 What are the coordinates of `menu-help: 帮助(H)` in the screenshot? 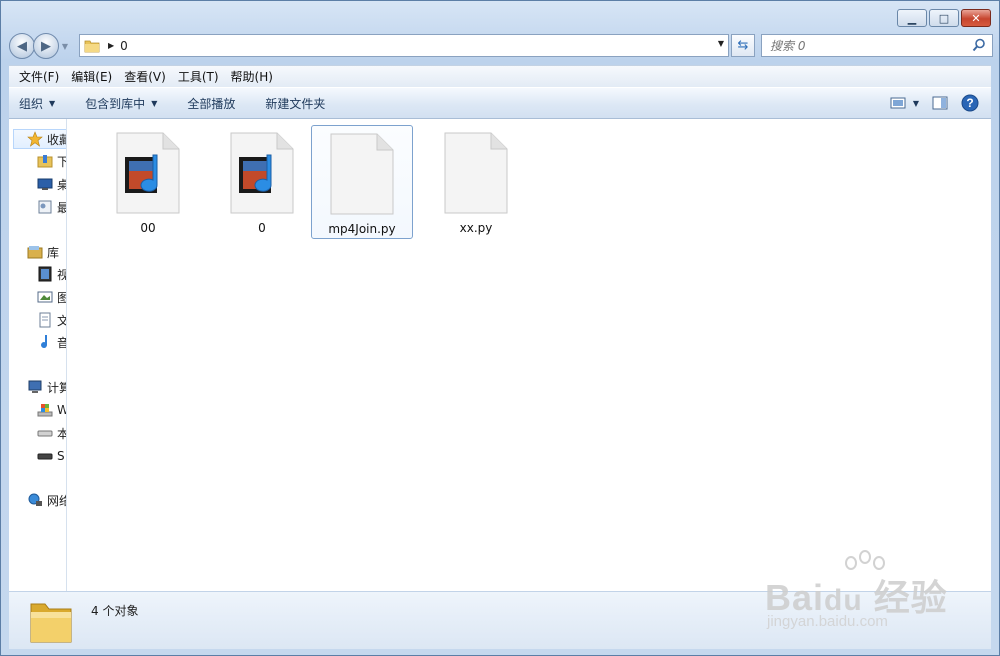 It's located at (252, 76).